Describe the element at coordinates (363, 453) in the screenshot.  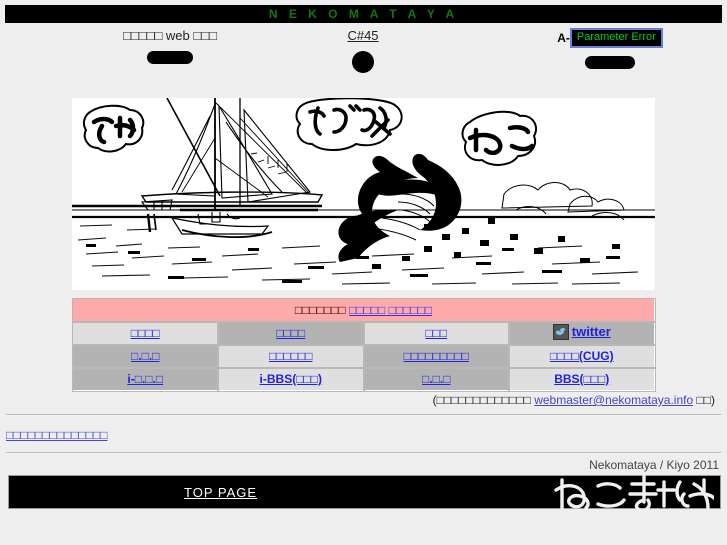
I see `divider-bottom` at that location.